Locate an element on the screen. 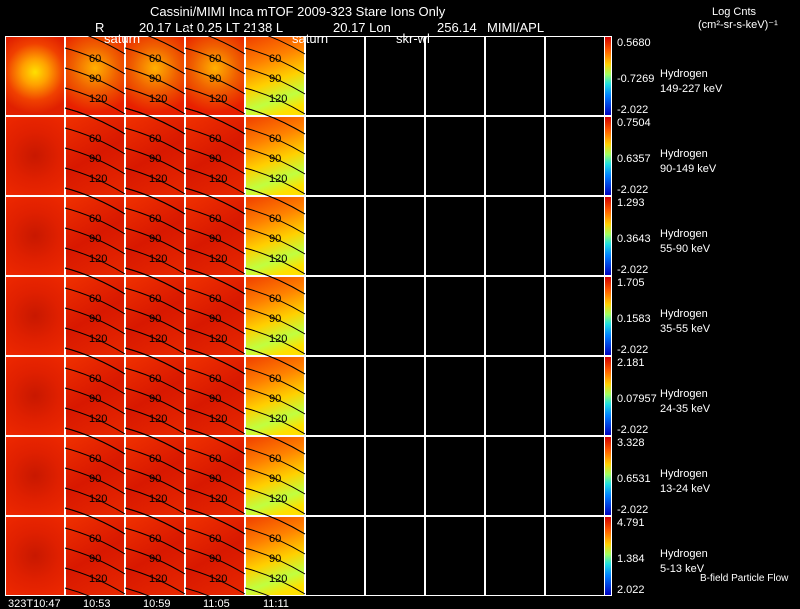 This screenshot has width=800, height=609. time-label: 10:59 is located at coordinates (157, 603).